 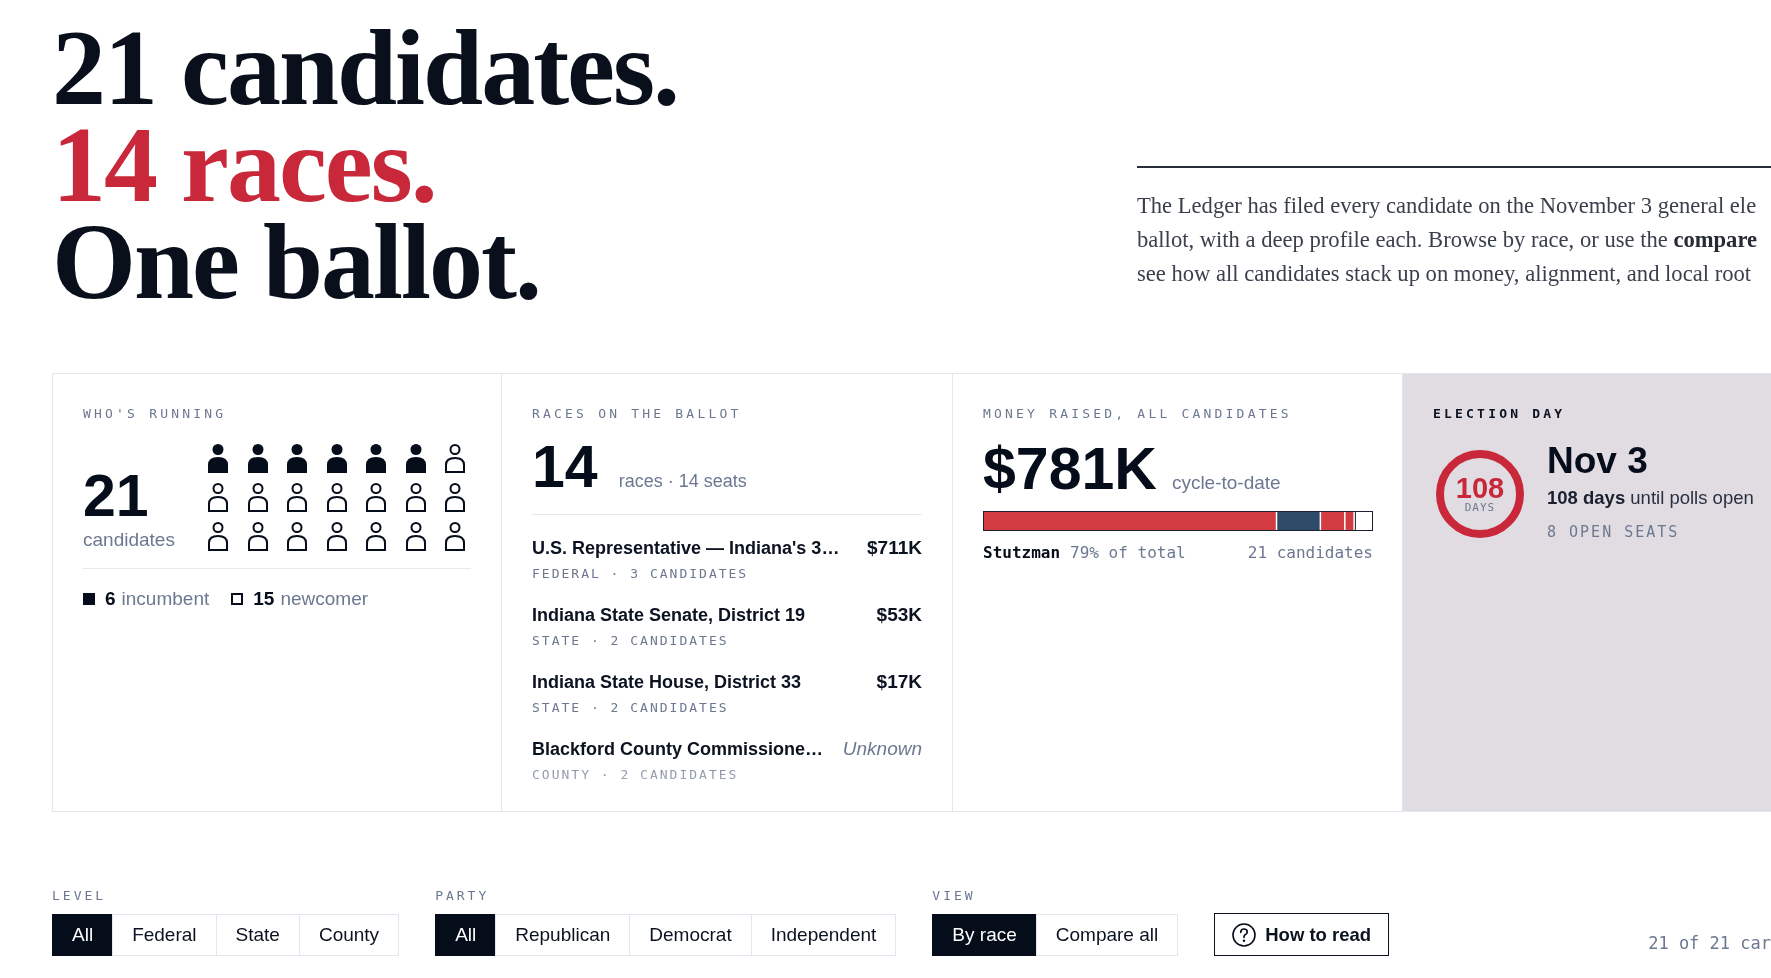 What do you see at coordinates (1244, 934) in the screenshot?
I see `help-icon` at bounding box center [1244, 934].